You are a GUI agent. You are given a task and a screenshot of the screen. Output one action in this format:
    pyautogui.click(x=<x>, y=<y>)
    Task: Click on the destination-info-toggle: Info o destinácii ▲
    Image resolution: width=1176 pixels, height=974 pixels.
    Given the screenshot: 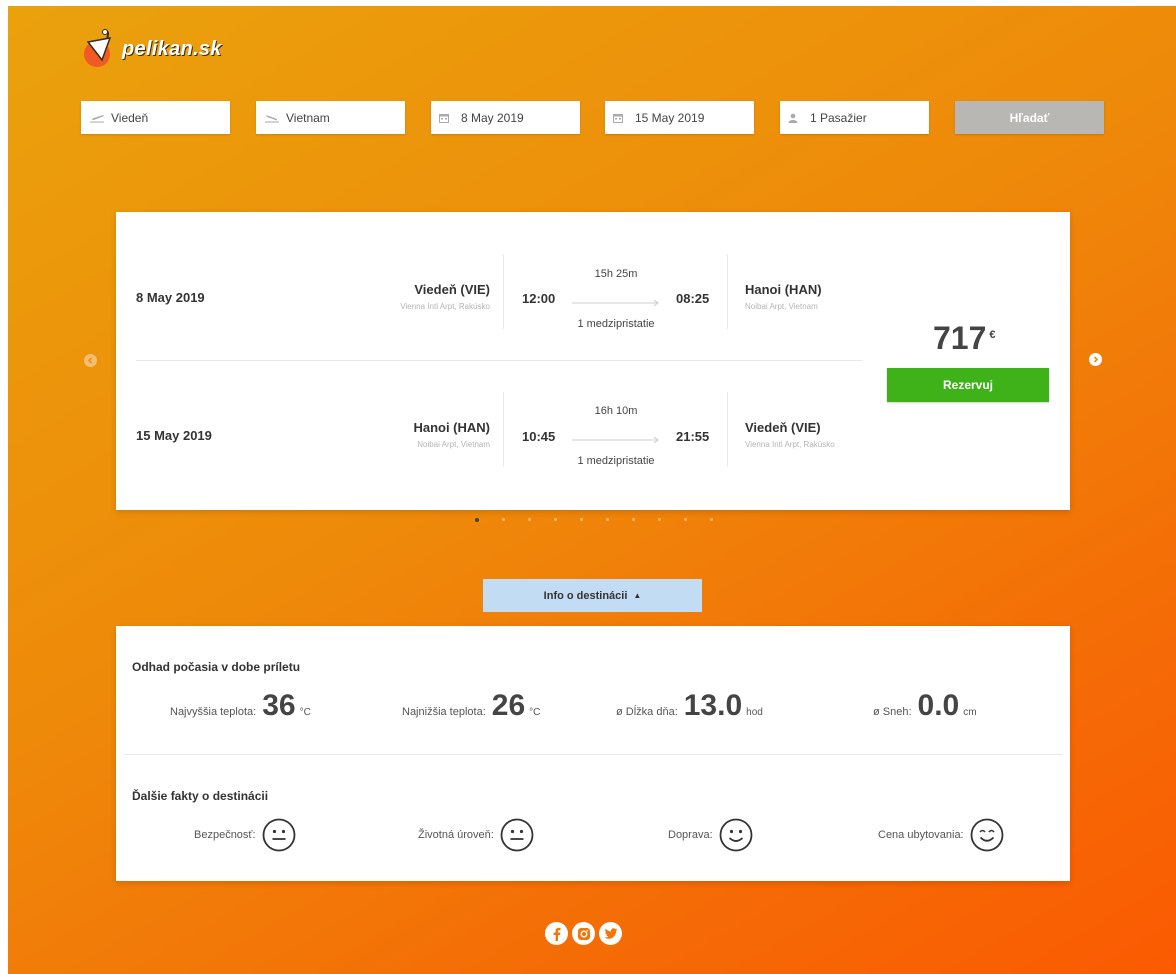 What is the action you would take?
    pyautogui.click(x=592, y=595)
    